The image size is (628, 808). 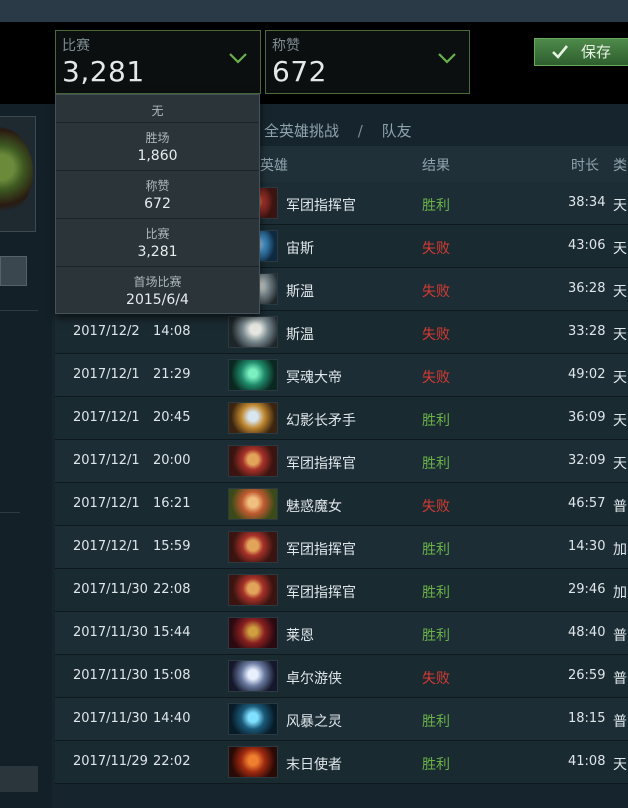 I want to click on dropdown-option-label: 无, so click(x=157, y=111).